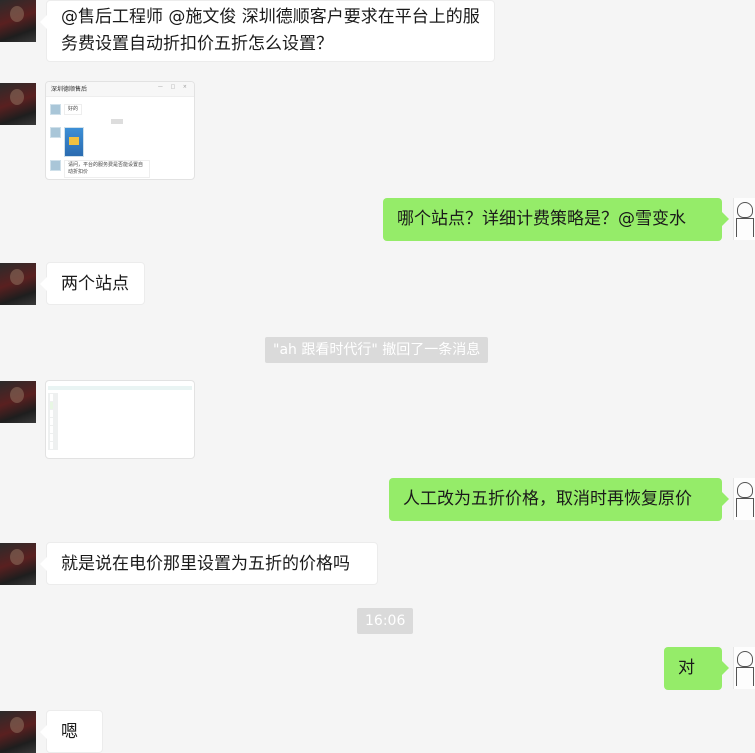 Image resolution: width=755 pixels, height=753 pixels. I want to click on message-text: 两个站点, so click(95, 284).